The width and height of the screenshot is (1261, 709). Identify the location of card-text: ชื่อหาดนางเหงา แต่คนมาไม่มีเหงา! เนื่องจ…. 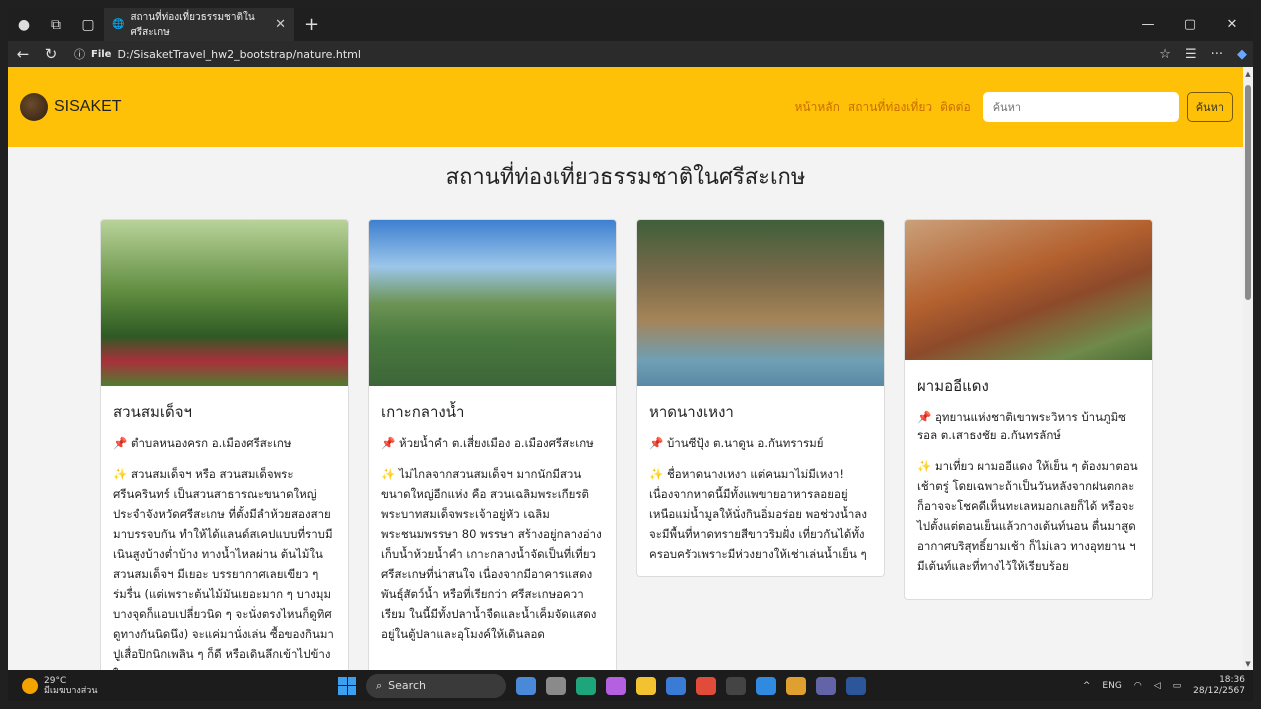
(758, 514).